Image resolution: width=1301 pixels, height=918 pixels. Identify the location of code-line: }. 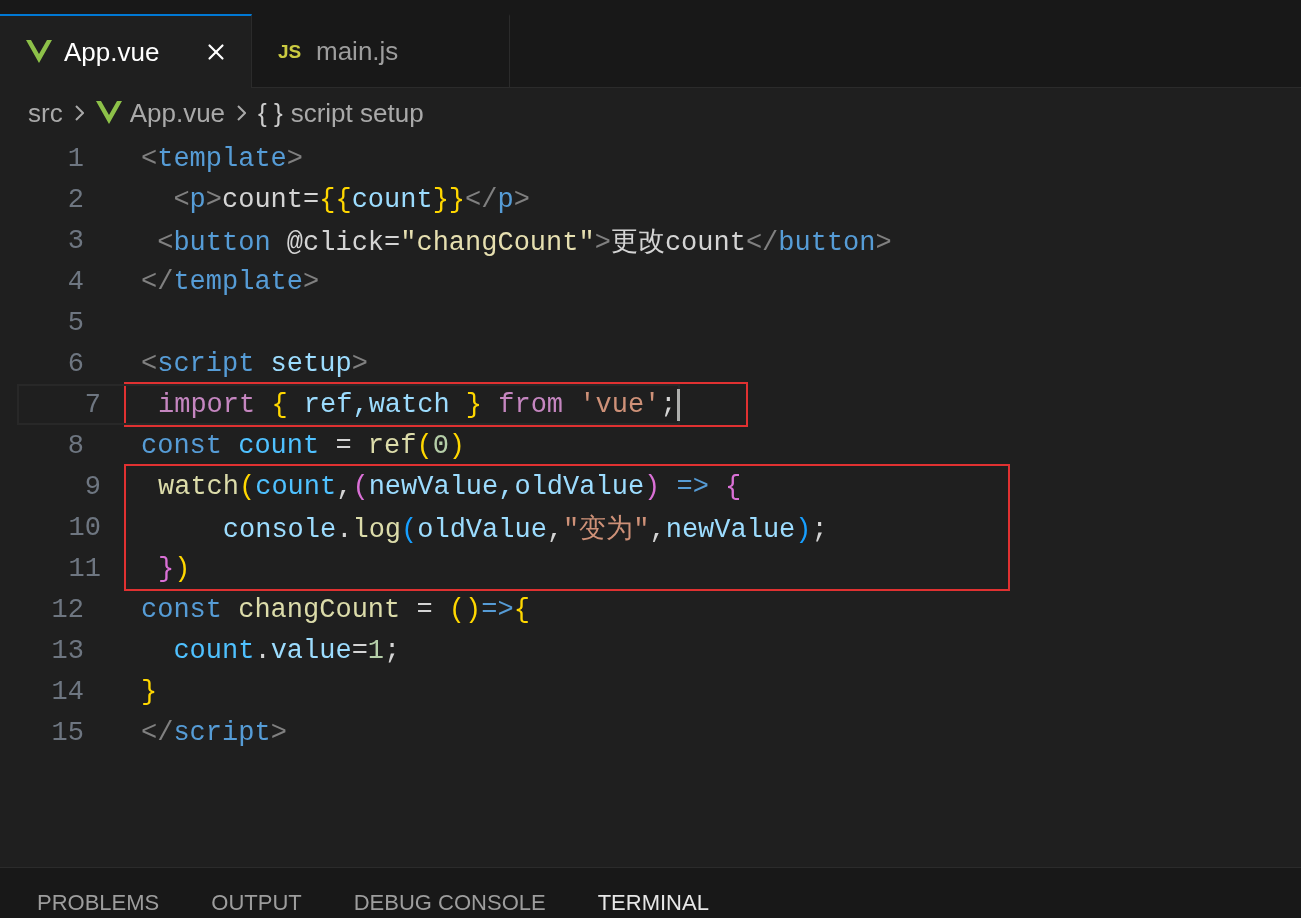
(149, 691).